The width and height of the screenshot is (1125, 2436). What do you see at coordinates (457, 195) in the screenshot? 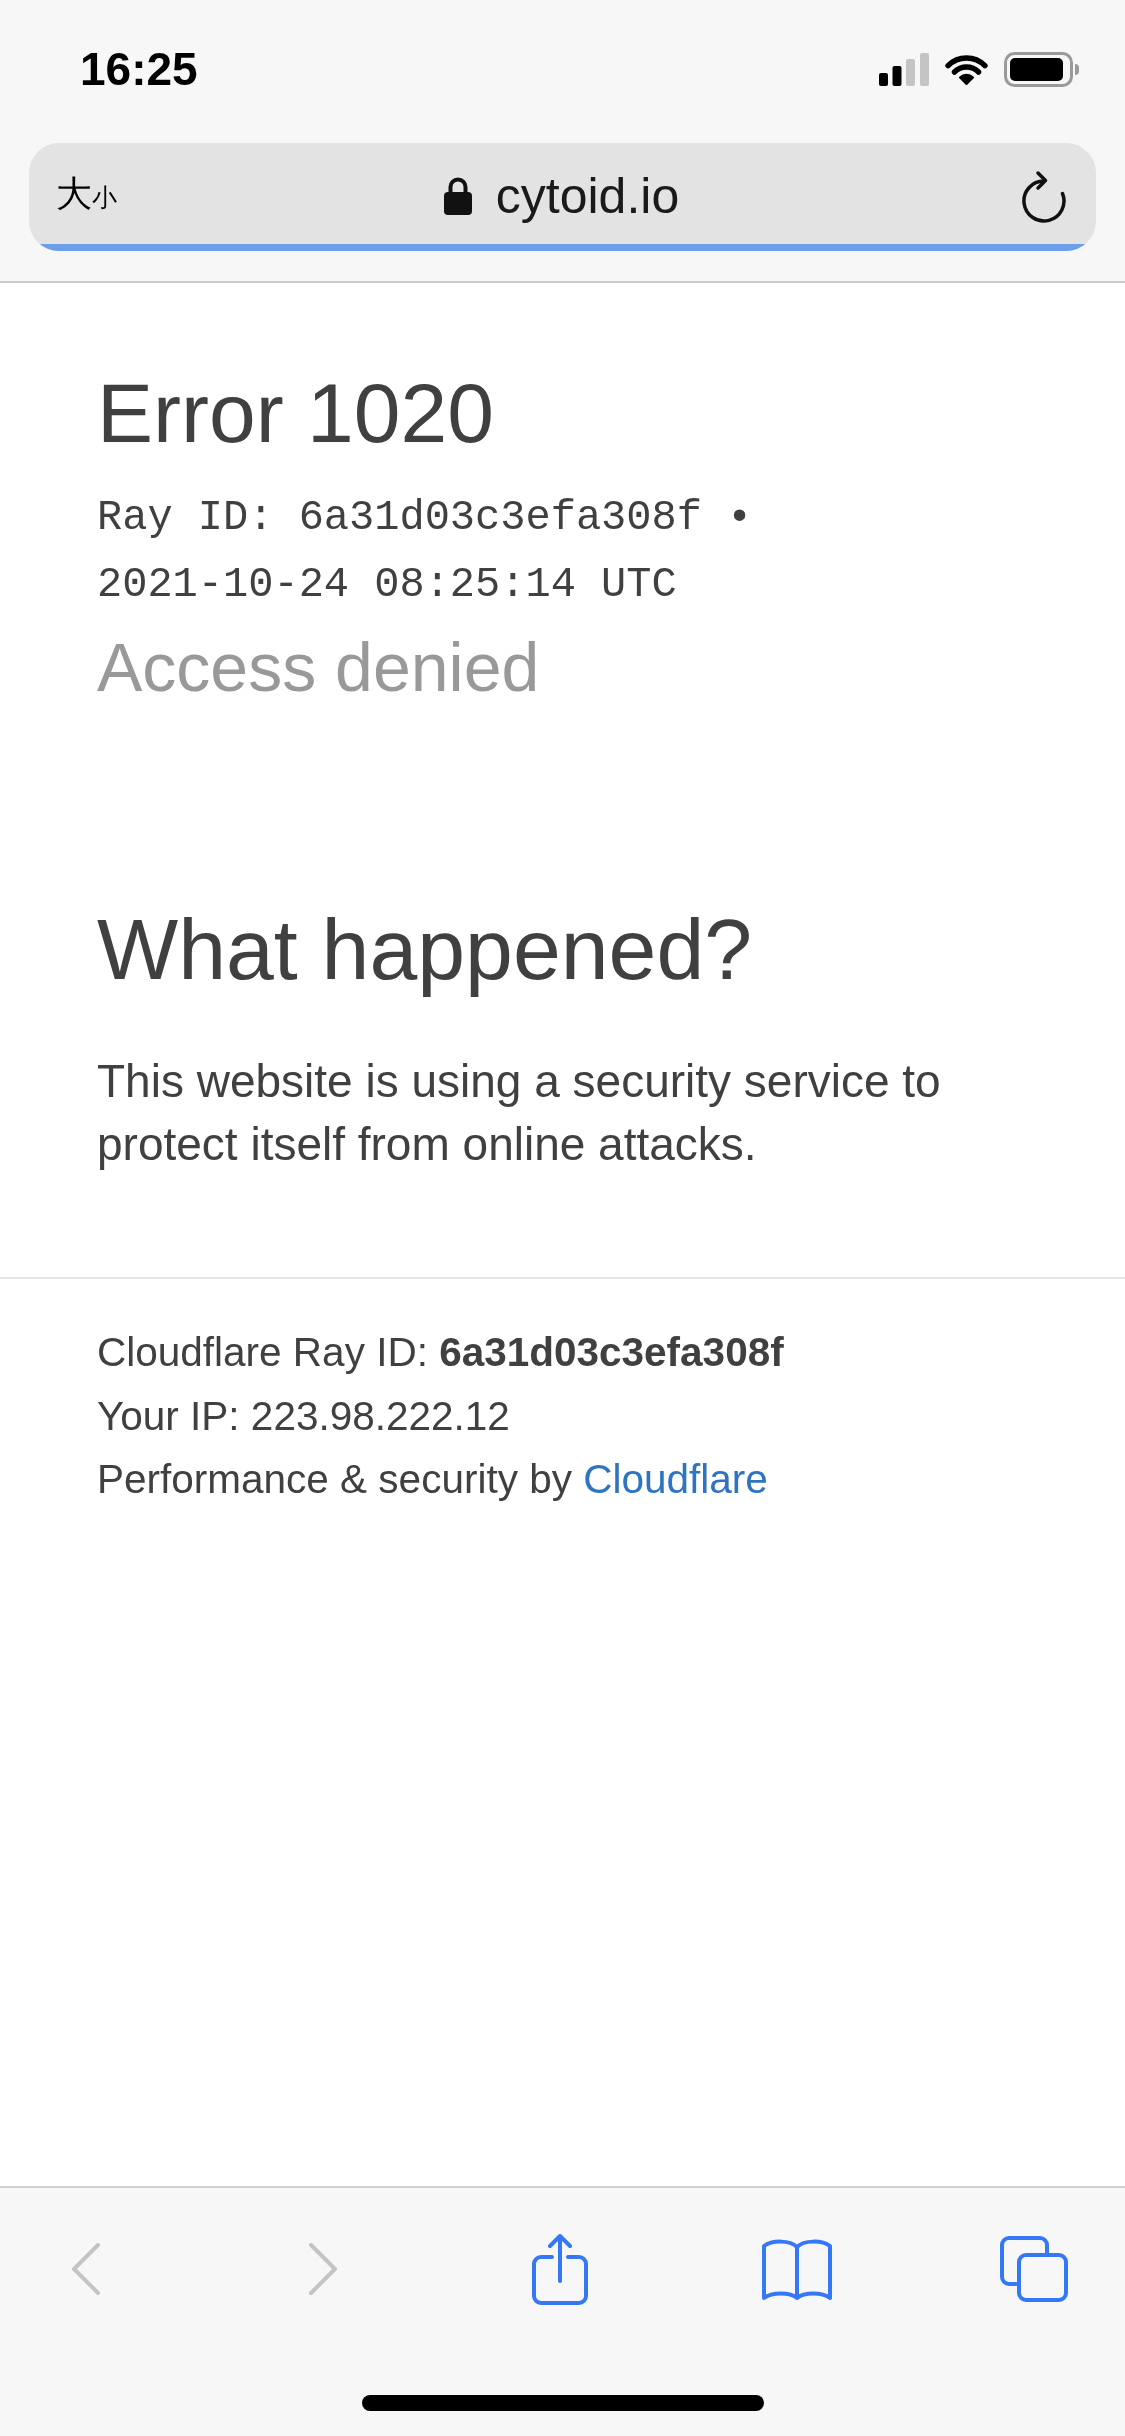
I see `lock-icon` at bounding box center [457, 195].